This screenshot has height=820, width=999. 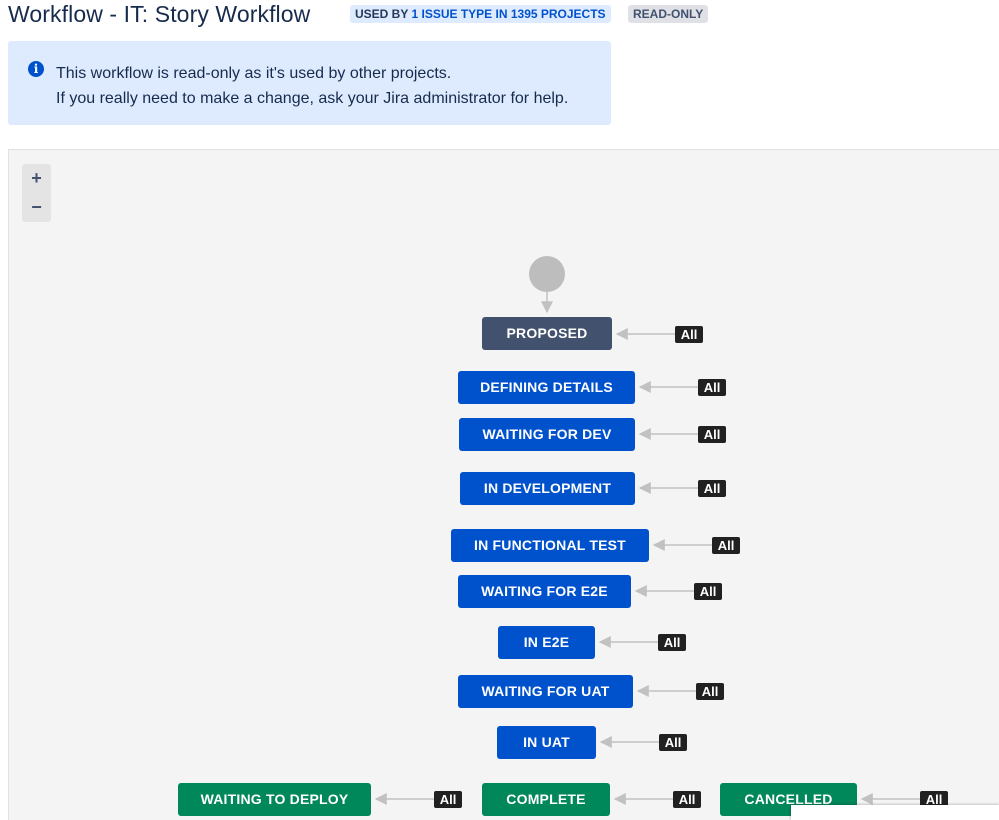 I want to click on global-transition-waiting-for-dev: All, so click(x=712, y=434).